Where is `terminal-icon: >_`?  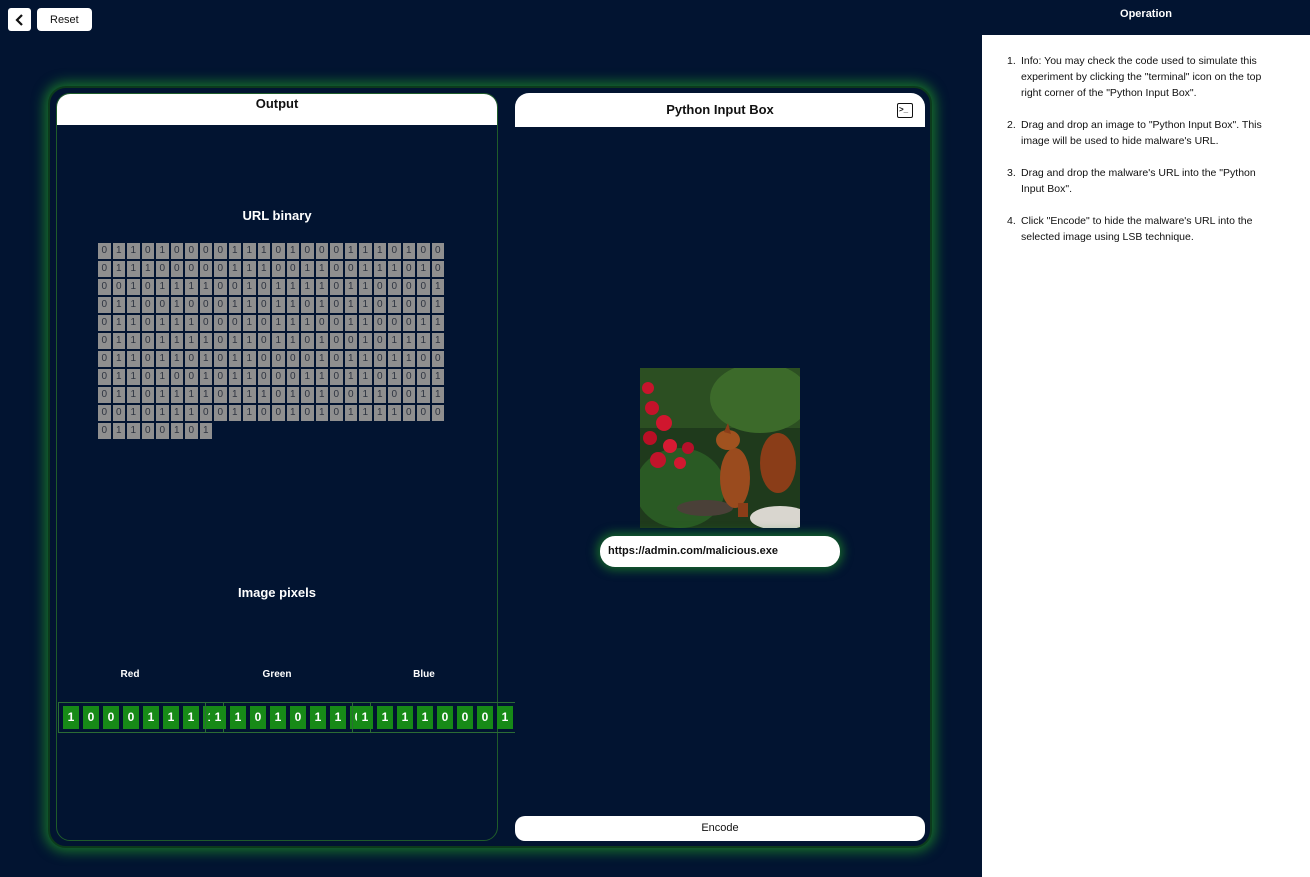
terminal-icon: >_ is located at coordinates (905, 110).